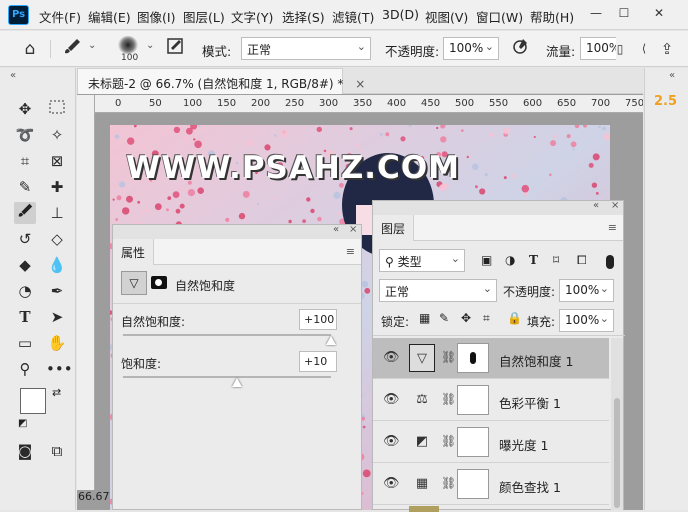  What do you see at coordinates (57, 291) in the screenshot?
I see `pen-tool-icon: ✒` at bounding box center [57, 291].